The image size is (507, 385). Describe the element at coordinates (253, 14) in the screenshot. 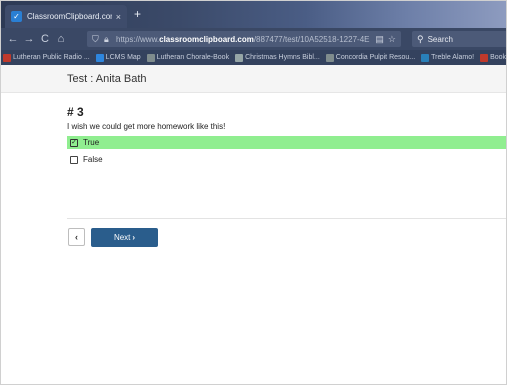

I see `tab-bar: ✓ ClassroomClipboard.com × +` at that location.